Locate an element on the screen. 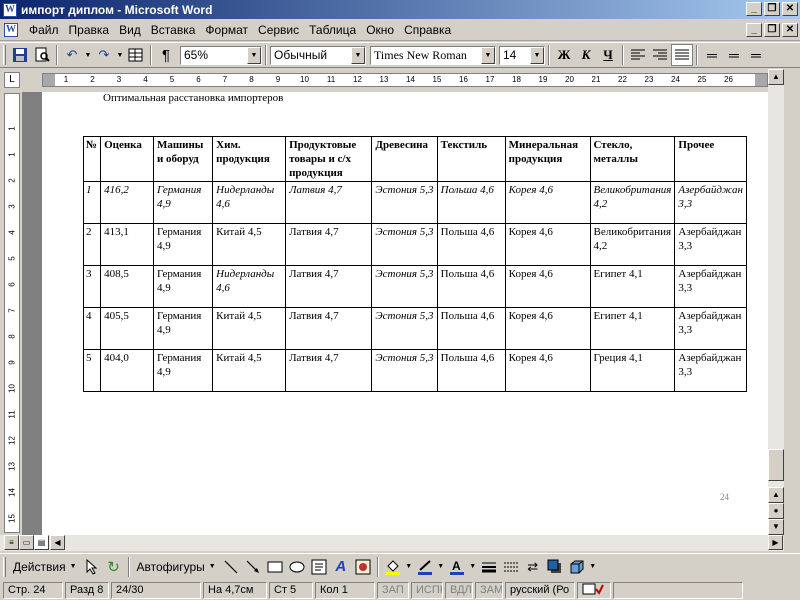 This screenshot has height=600, width=800. vertical-scrollbar: ▲ ▲ ● ▼ is located at coordinates (776, 302).